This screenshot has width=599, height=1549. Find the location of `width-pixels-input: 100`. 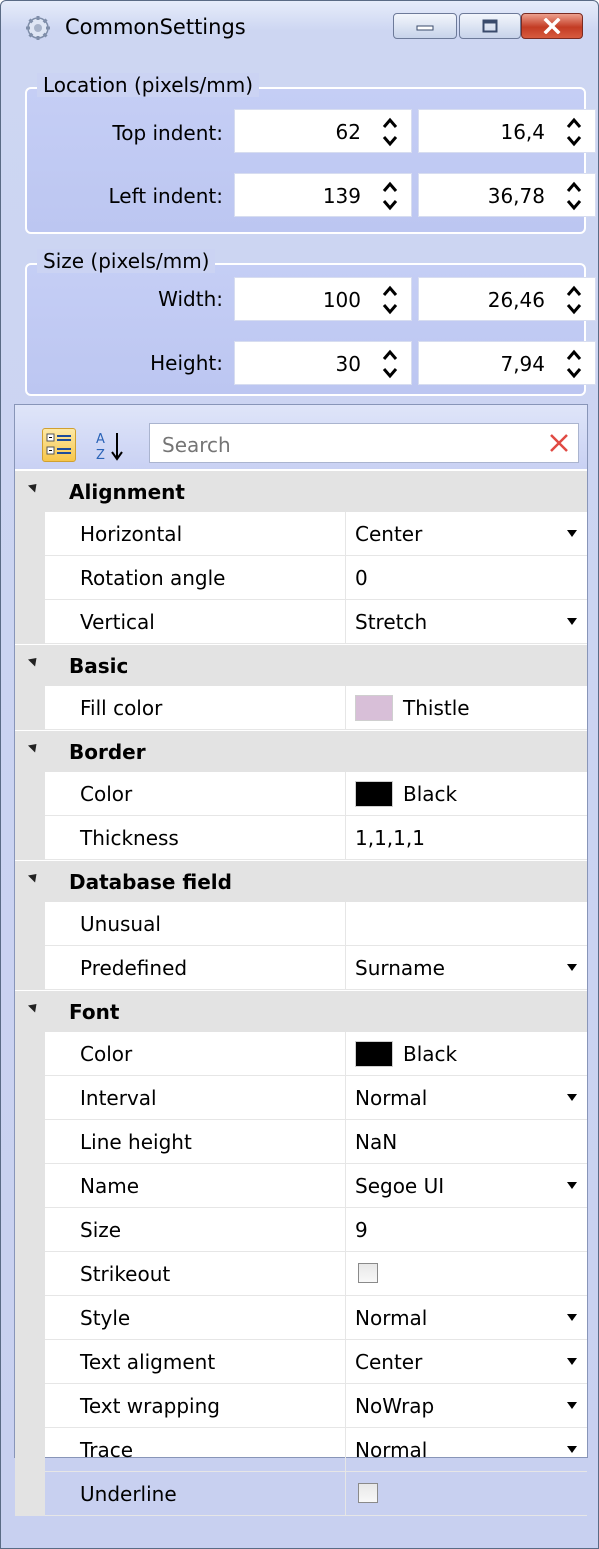

width-pixels-input: 100 is located at coordinates (323, 299).